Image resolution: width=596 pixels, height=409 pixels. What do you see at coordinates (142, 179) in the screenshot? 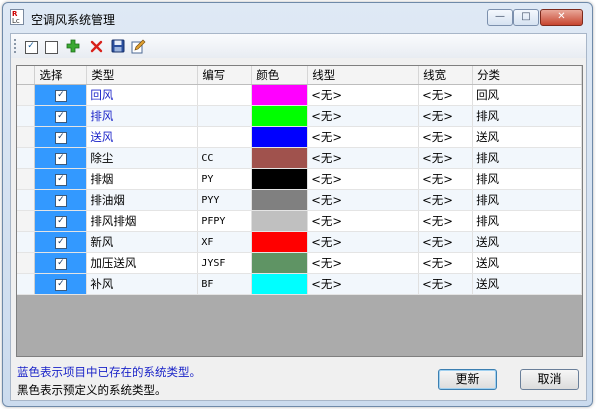
I see `type-cell: 排烟` at bounding box center [142, 179].